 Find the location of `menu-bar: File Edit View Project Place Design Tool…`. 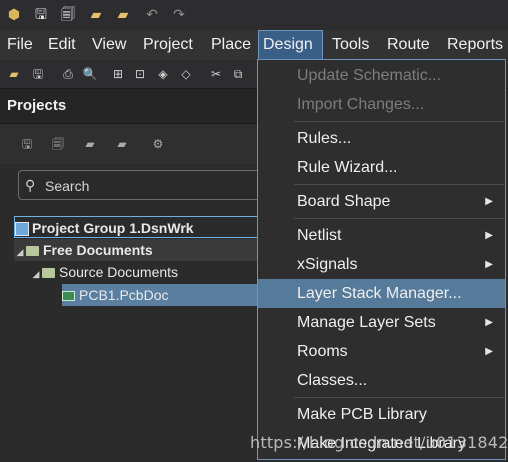

menu-bar: File Edit View Project Place Design Tool… is located at coordinates (254, 45).